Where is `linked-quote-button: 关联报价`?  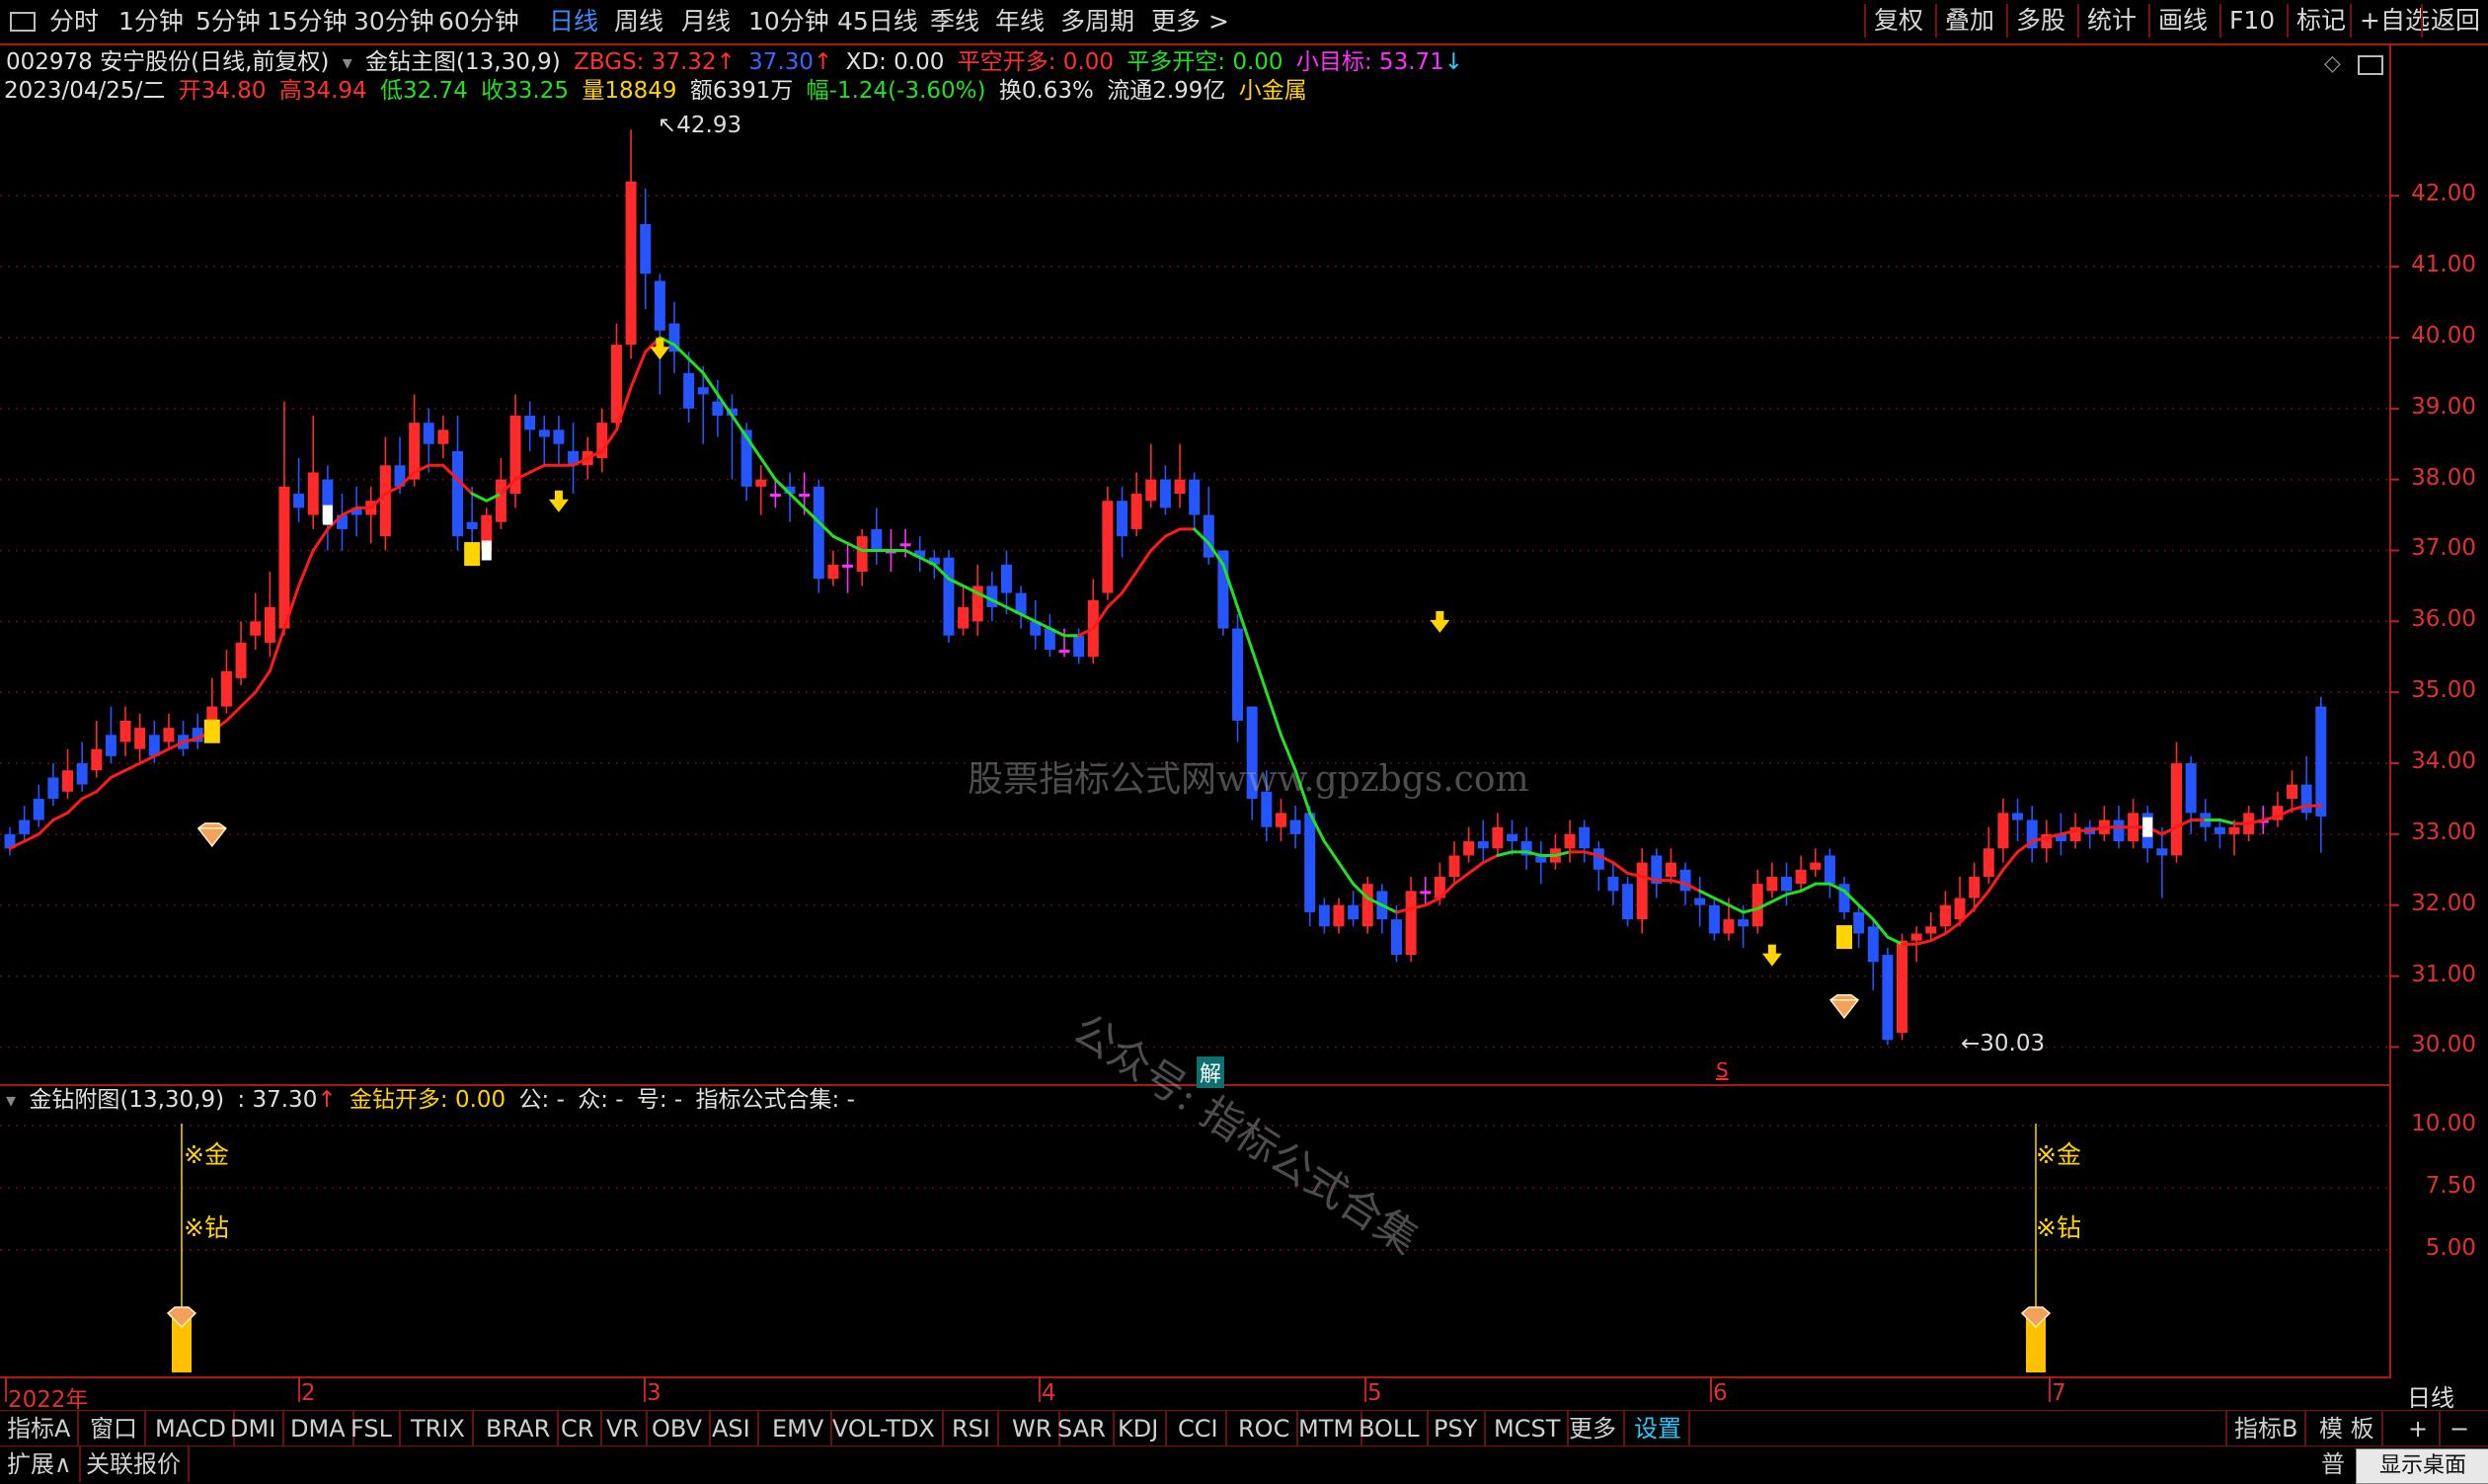
linked-quote-button: 关联报价 is located at coordinates (135, 1464).